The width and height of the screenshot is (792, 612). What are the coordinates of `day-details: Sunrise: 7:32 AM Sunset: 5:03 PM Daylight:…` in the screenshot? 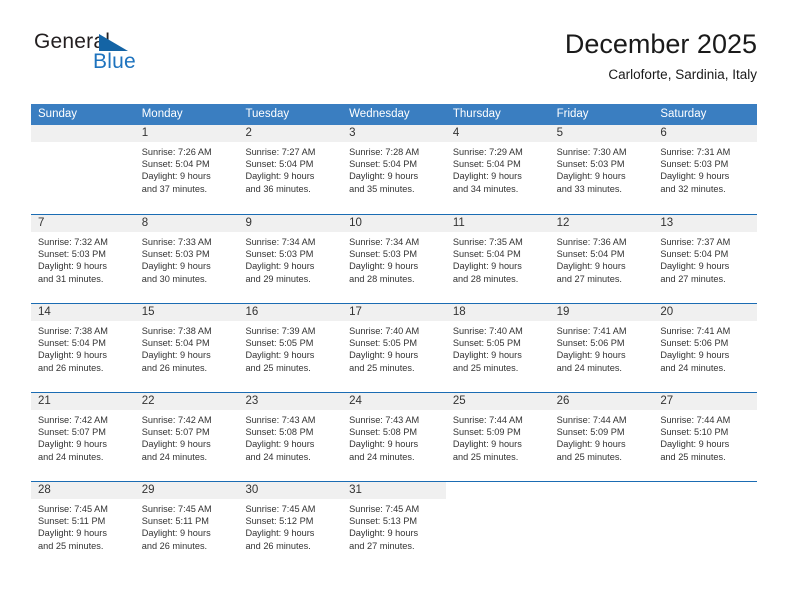 It's located at (83, 258).